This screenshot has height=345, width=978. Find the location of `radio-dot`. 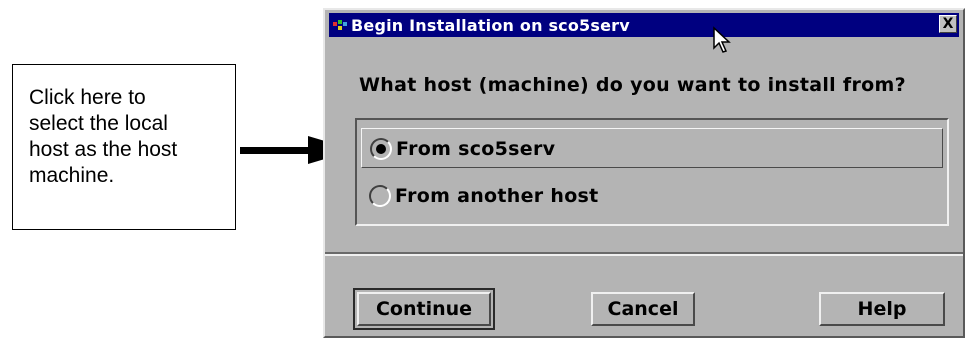

radio-dot is located at coordinates (381, 149).